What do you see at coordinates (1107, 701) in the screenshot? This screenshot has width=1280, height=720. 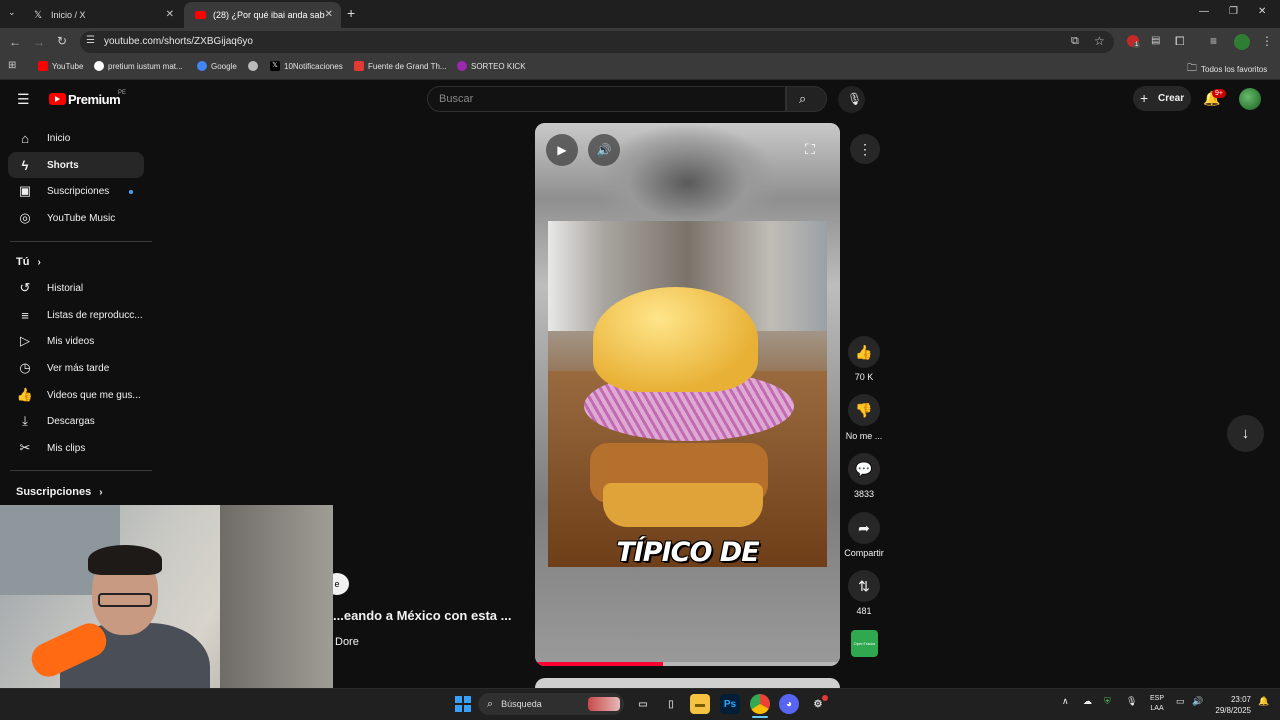 I see `security-icon: ⛨` at bounding box center [1107, 701].